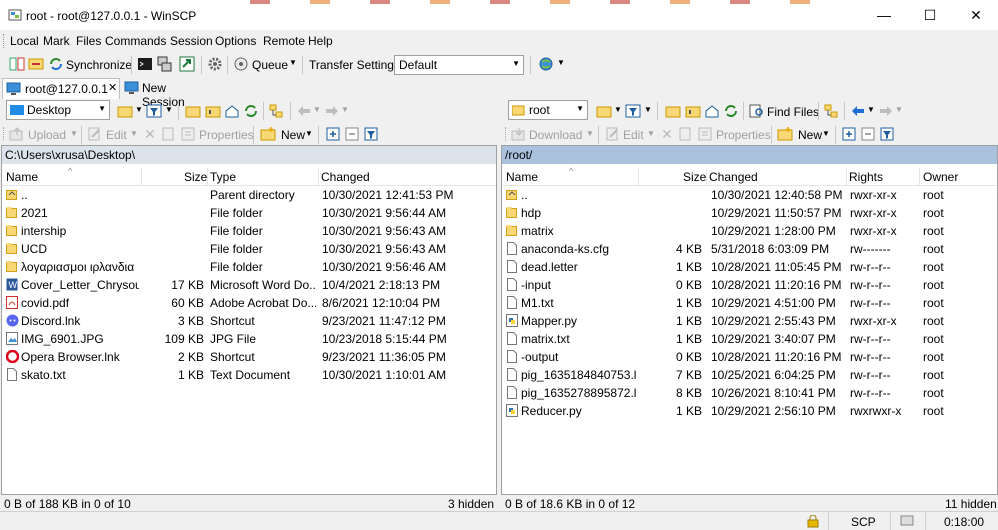  What do you see at coordinates (187, 64) in the screenshot?
I see `open-in-putty-icon` at bounding box center [187, 64].